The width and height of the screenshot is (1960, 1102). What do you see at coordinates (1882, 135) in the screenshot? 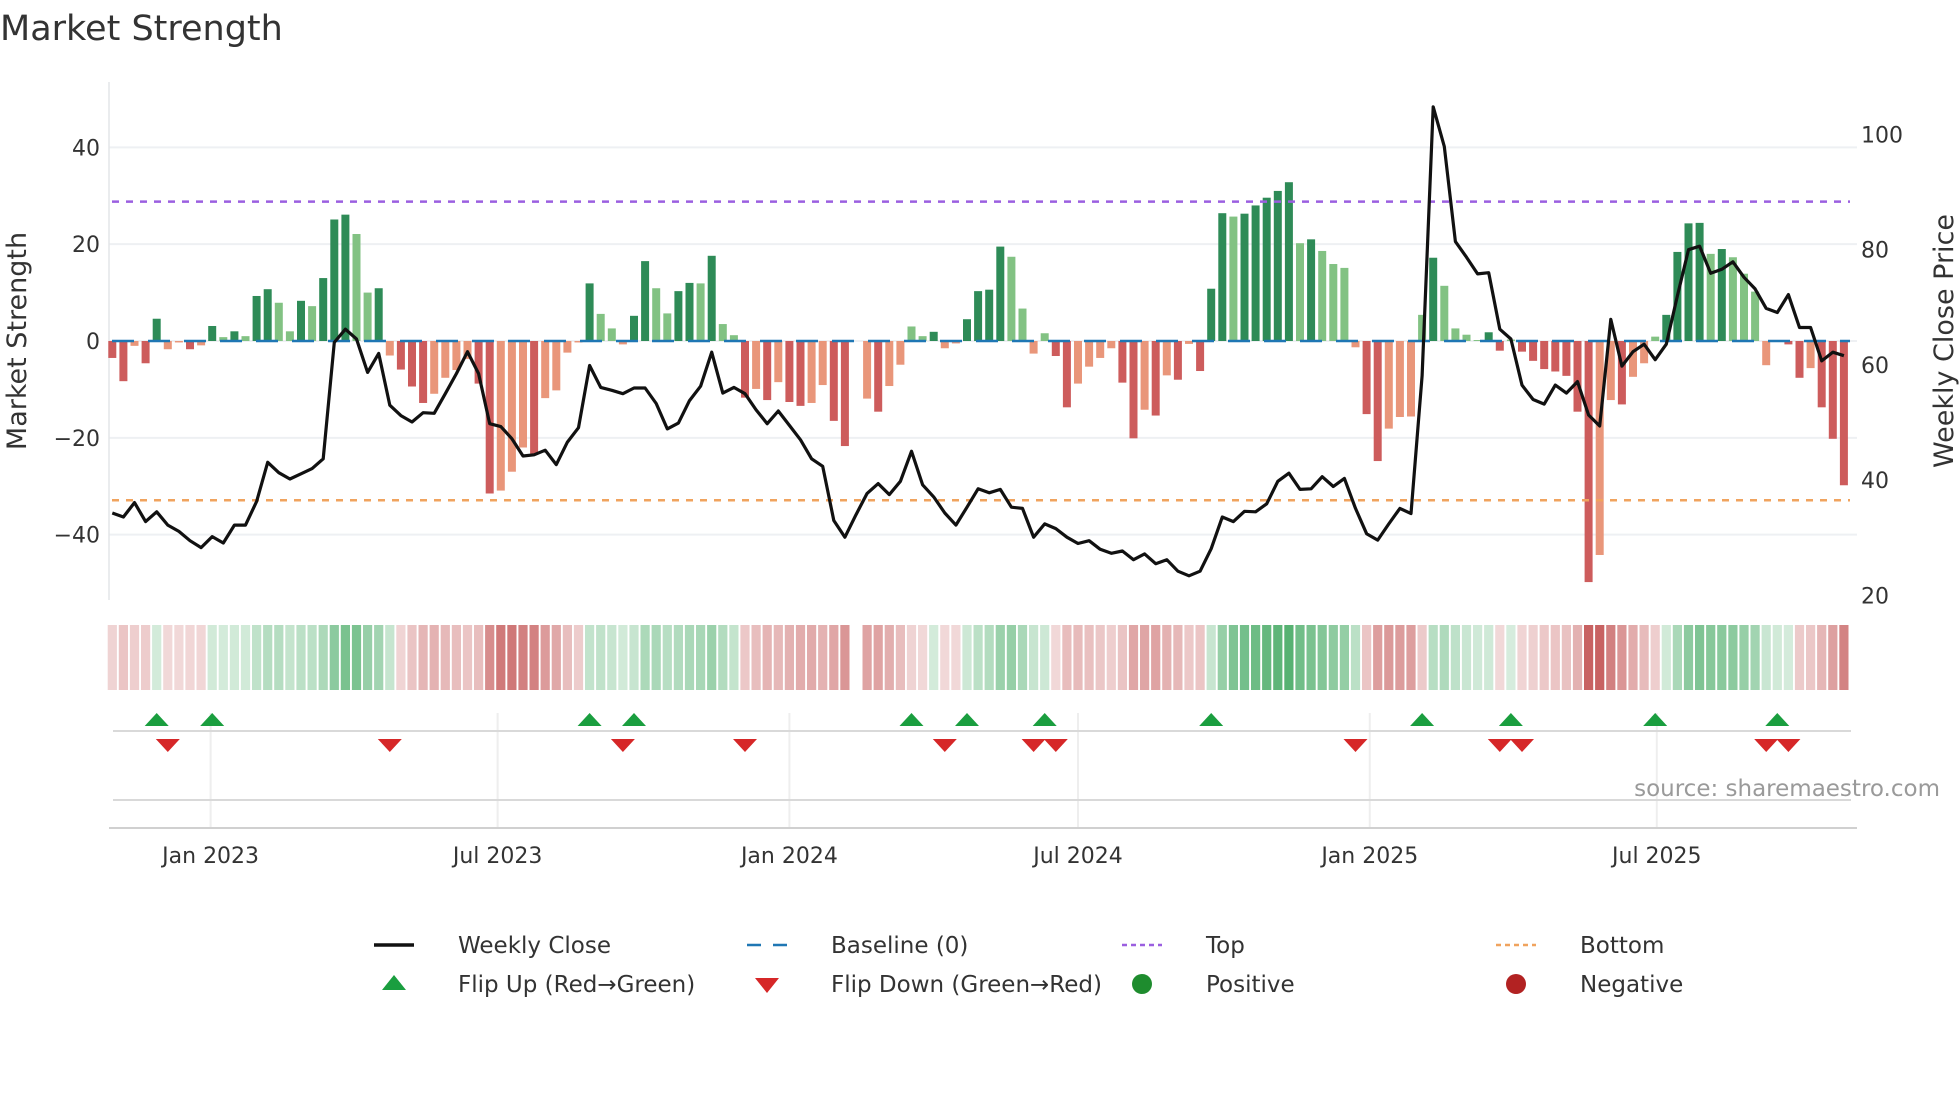
I see `y2-tick-label: 100` at bounding box center [1882, 135].